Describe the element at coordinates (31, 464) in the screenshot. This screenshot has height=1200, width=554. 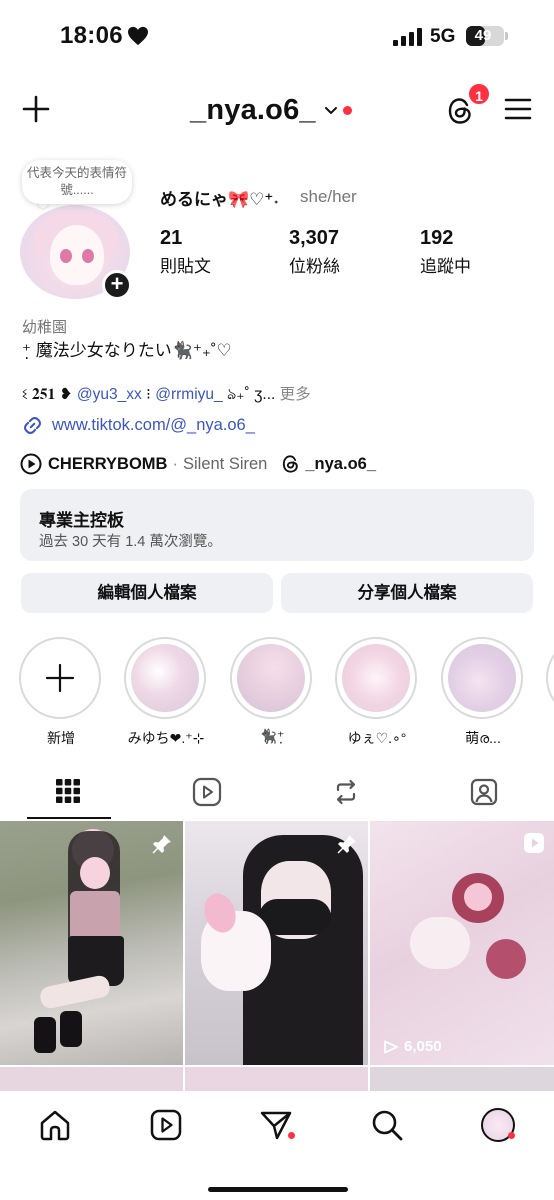
I see `play-circle-icon` at that location.